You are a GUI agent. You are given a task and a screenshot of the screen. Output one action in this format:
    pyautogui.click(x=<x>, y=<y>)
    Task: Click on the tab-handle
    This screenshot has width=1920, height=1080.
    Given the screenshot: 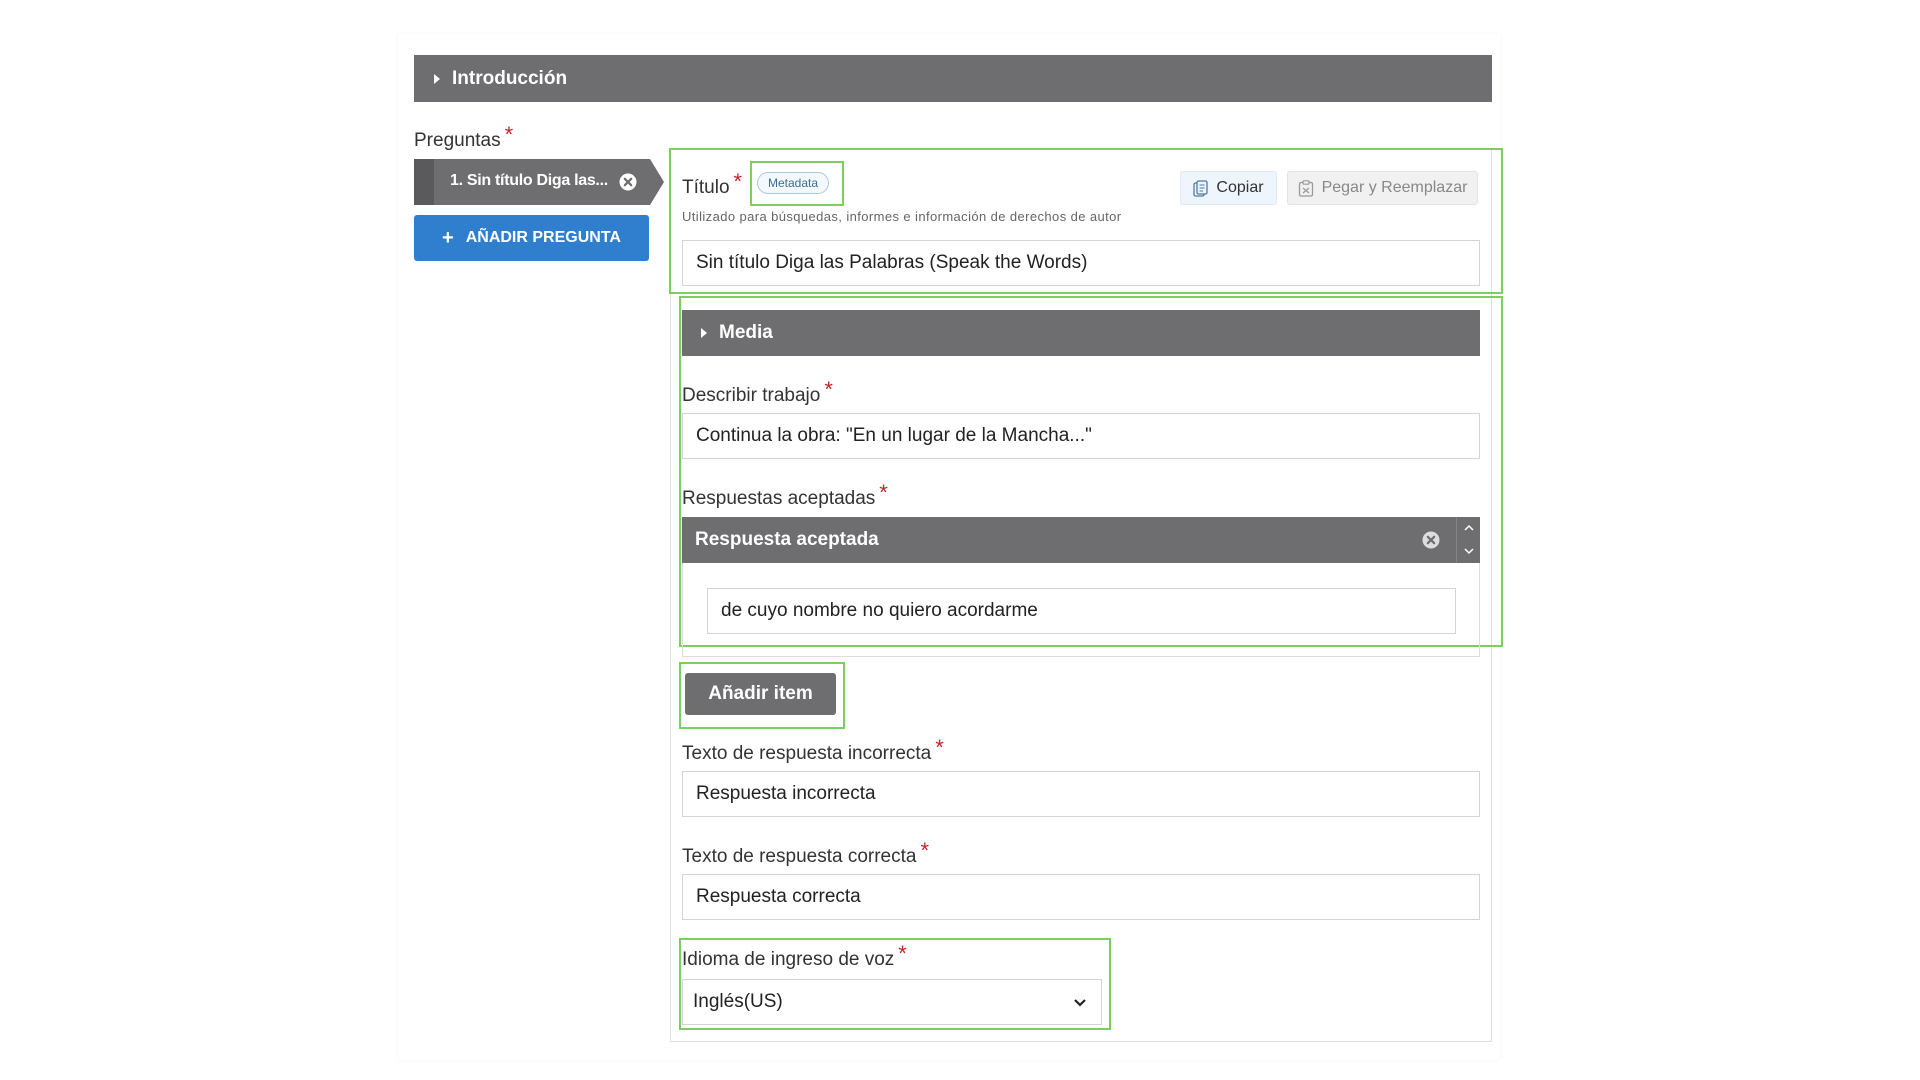 What is the action you would take?
    pyautogui.click(x=424, y=182)
    